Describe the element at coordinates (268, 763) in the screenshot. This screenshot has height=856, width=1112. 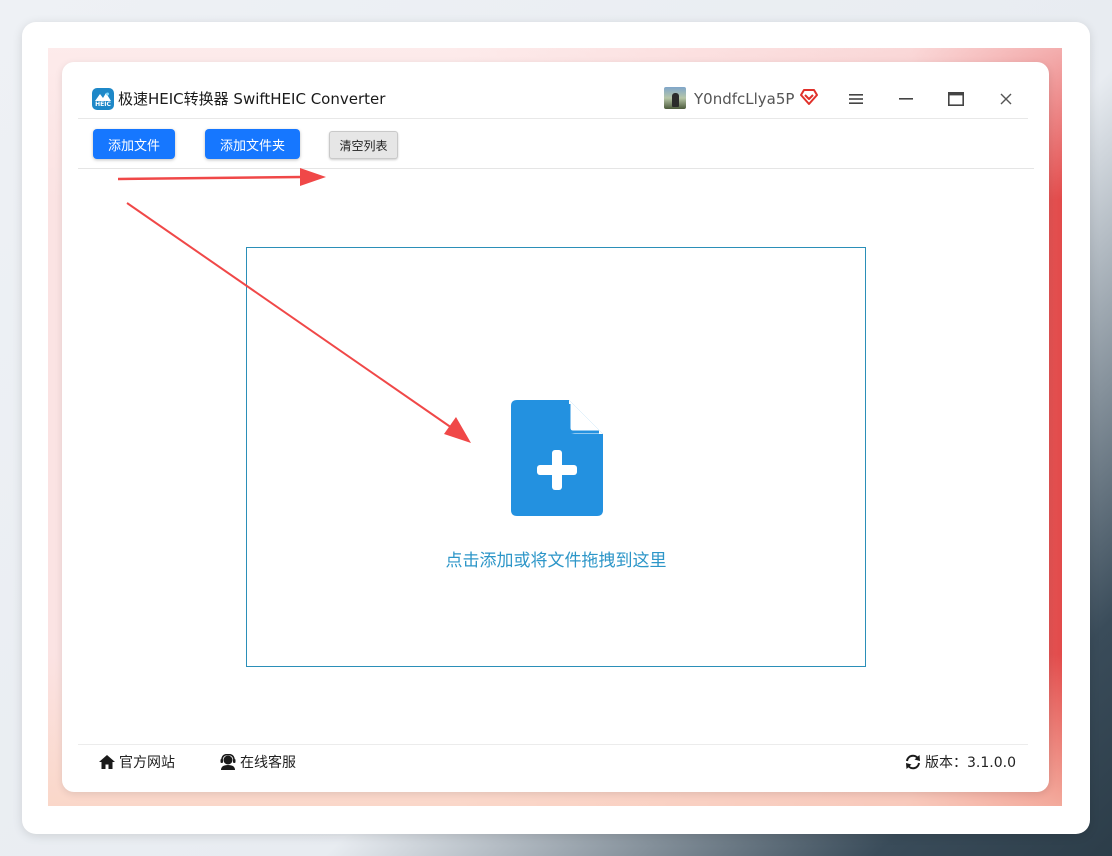
I see `service-label: 在线客服` at that location.